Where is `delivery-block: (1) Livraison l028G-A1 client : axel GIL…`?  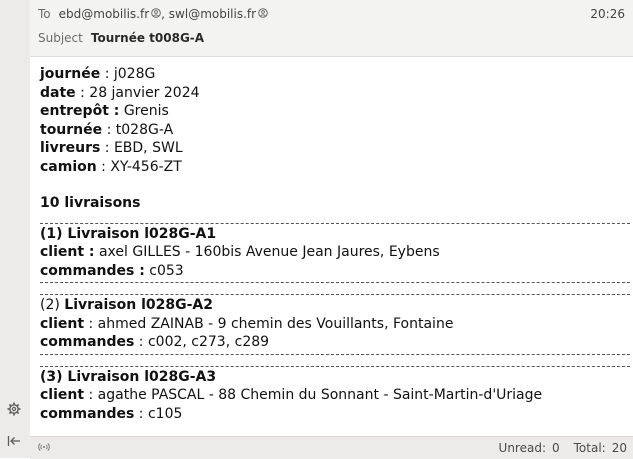
delivery-block: (1) Livraison l028G-A1 client : axel GIL… is located at coordinates (335, 253).